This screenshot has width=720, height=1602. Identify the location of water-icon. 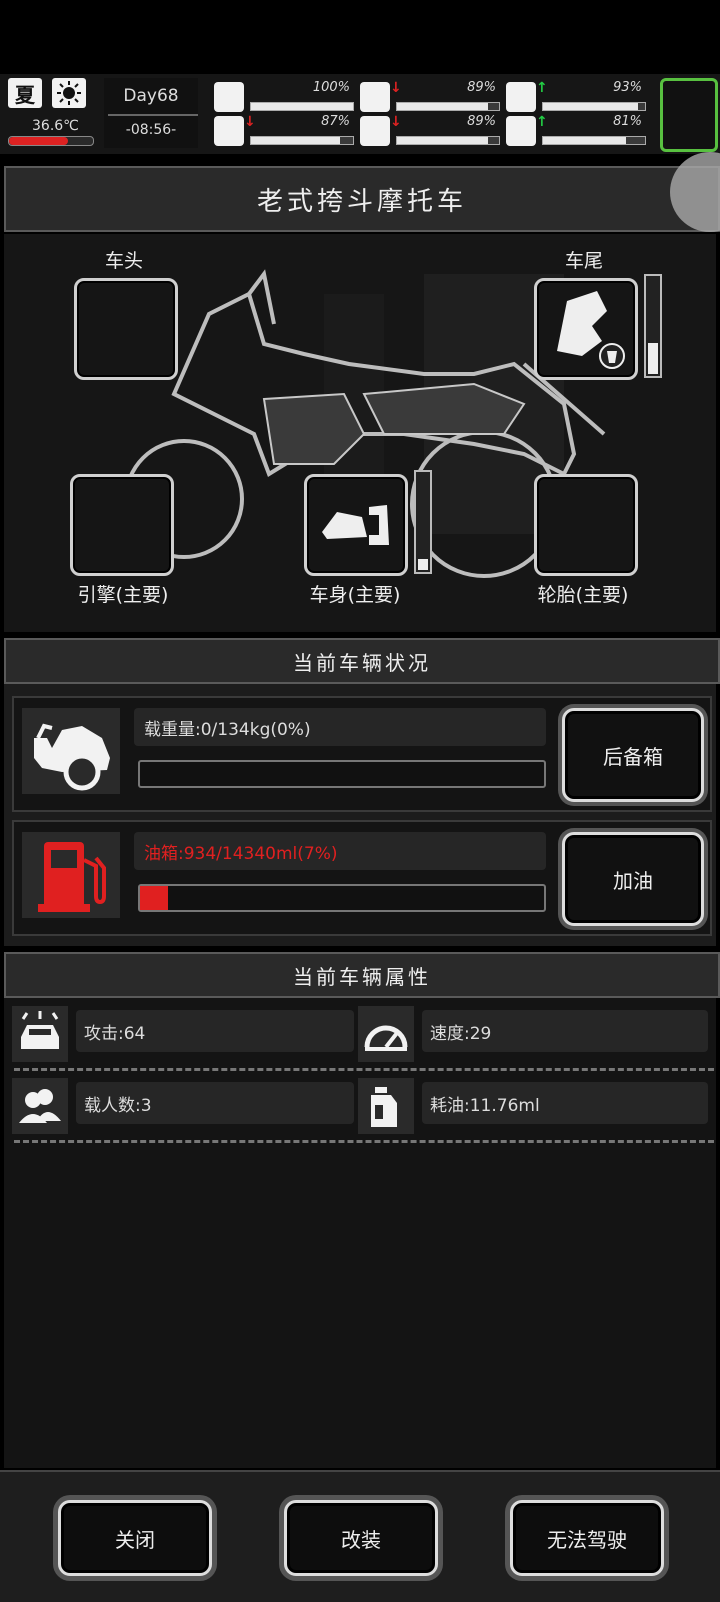
(375, 131).